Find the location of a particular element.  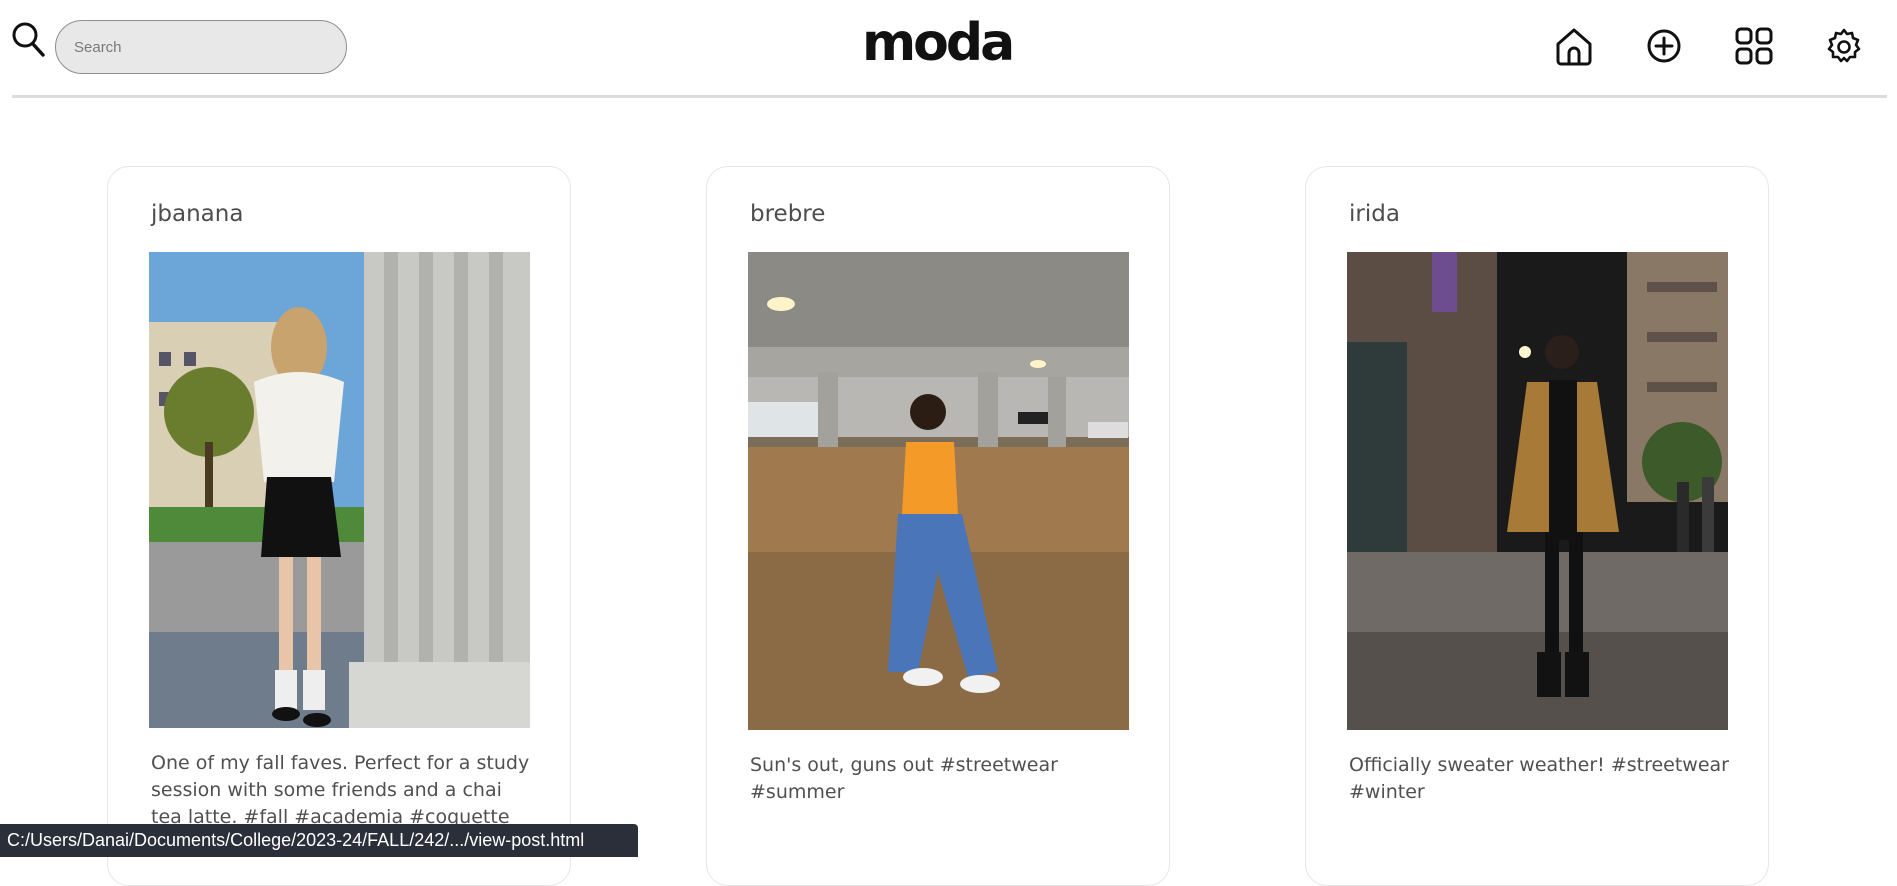

gear-icon is located at coordinates (1844, 45).